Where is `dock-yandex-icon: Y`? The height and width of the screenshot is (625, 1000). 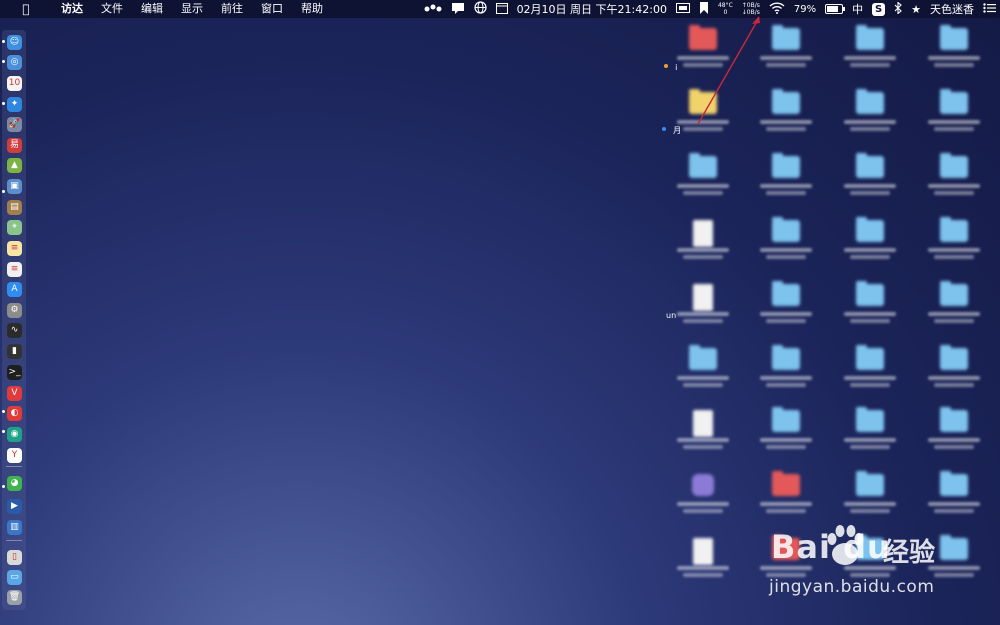
dock-yandex-icon: Y is located at coordinates (14, 455).